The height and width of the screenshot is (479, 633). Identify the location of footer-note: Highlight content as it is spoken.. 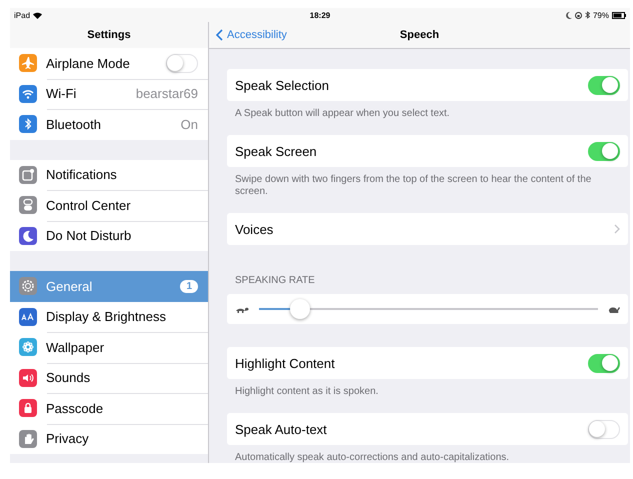
(307, 391).